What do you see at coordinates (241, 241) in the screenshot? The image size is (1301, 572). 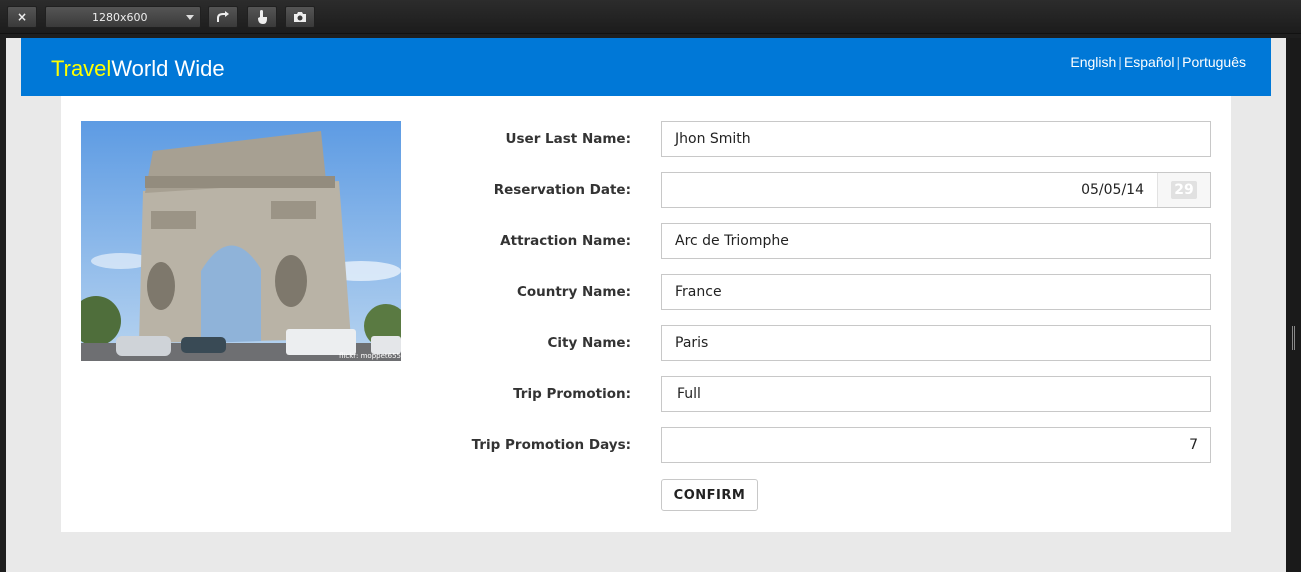 I see `attraction-photo: flickr: moppet65535` at bounding box center [241, 241].